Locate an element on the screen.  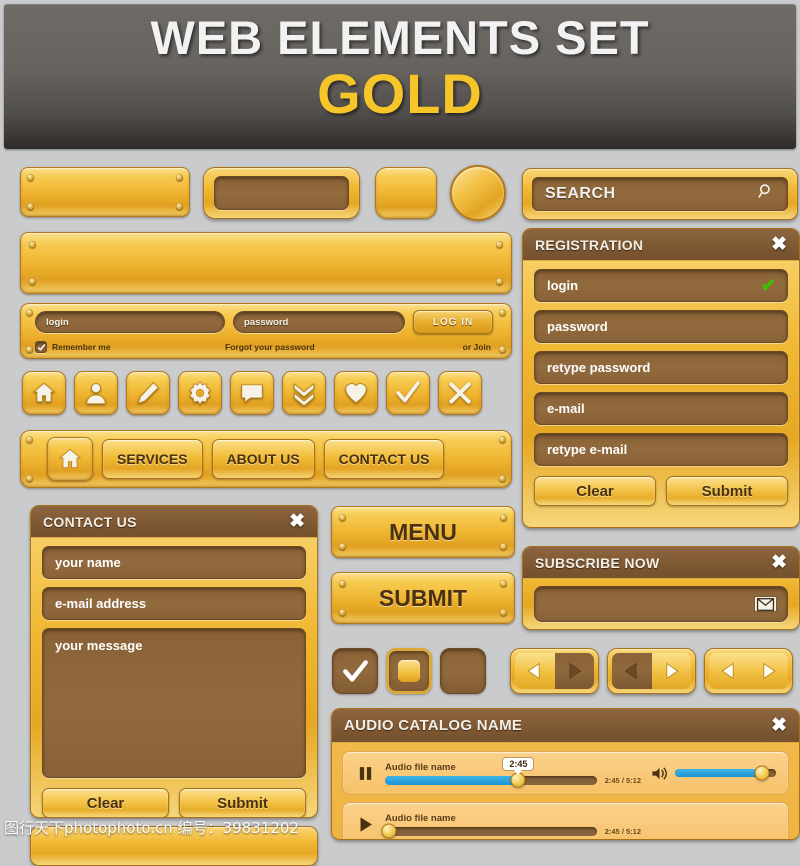
audio-progress-slider: 2:45 is located at coordinates (491, 772).